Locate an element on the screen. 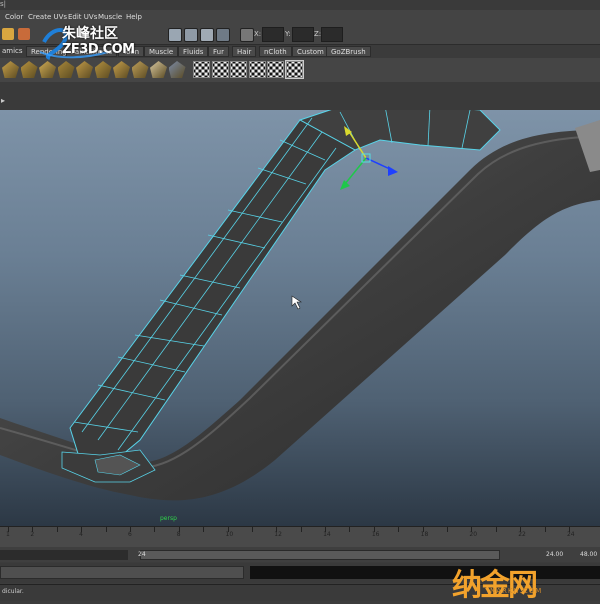 This screenshot has width=600, height=604. hypershade-icon is located at coordinates (223, 35).